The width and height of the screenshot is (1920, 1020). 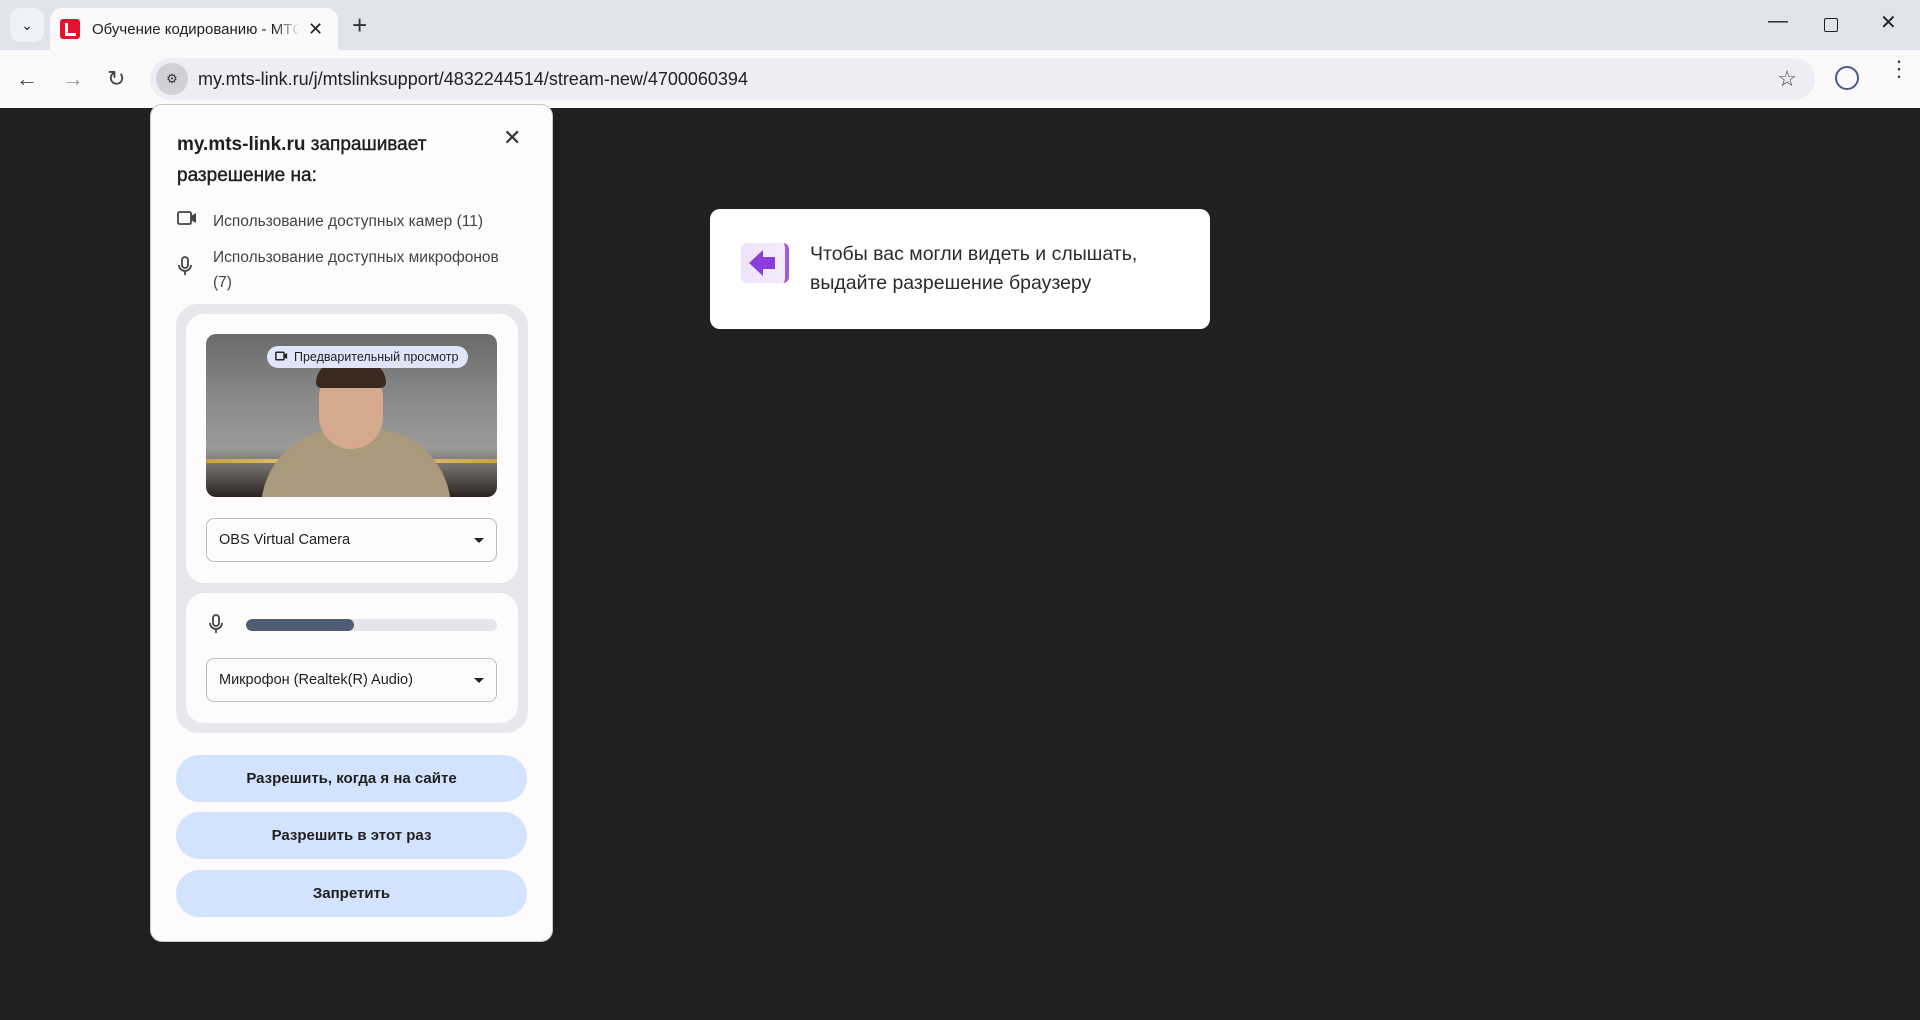 What do you see at coordinates (351, 540) in the screenshot?
I see `camera-select: OBS Virtual Camera` at bounding box center [351, 540].